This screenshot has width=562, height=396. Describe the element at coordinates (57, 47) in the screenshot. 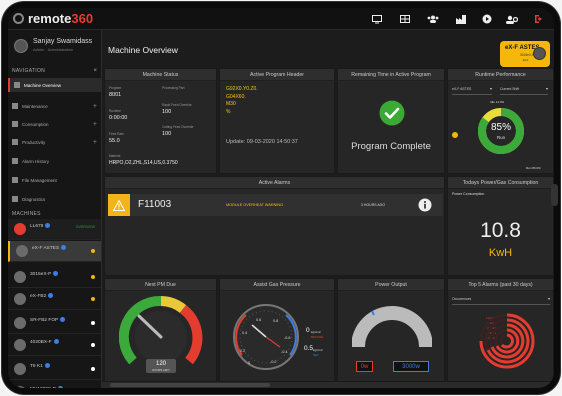

I see `user-profile: Sanjay Swamidass Admin · Administration` at that location.